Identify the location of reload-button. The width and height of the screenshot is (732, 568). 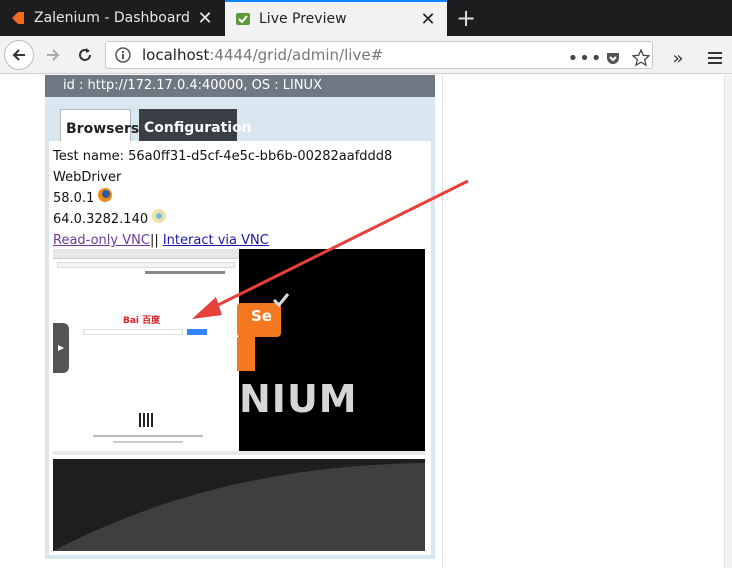
(85, 55).